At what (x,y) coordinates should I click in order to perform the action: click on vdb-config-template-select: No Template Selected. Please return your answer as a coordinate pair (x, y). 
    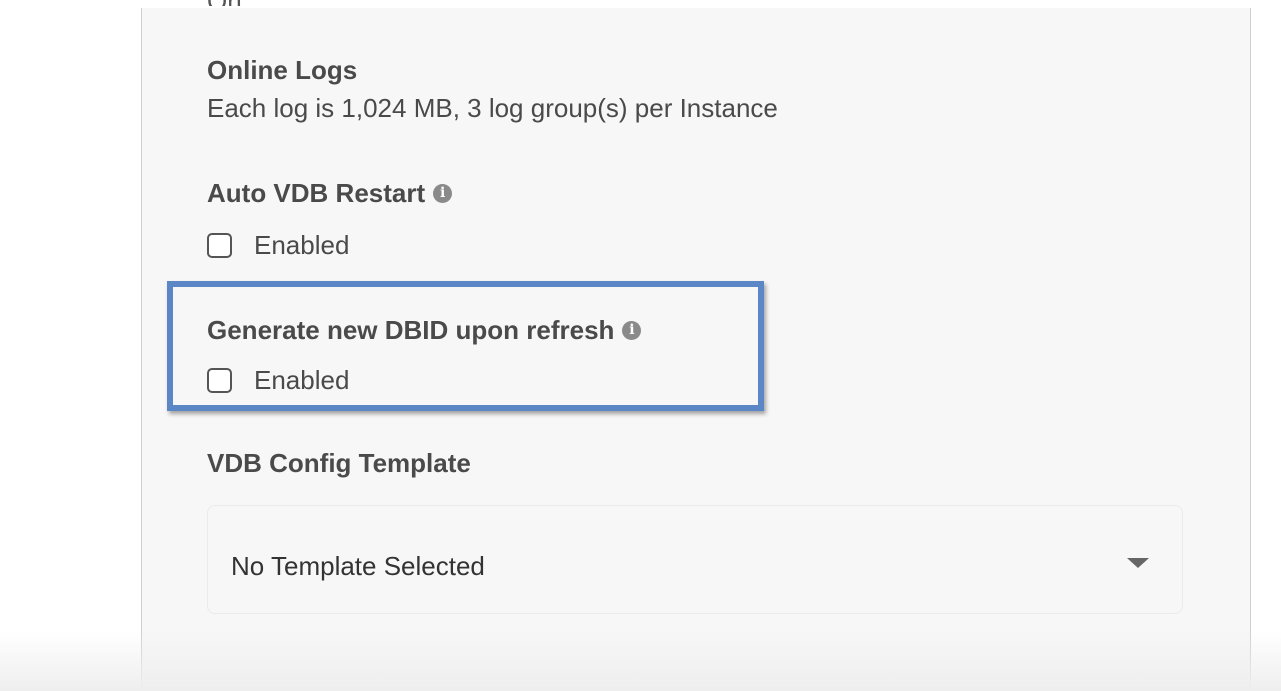
    Looking at the image, I should click on (695, 559).